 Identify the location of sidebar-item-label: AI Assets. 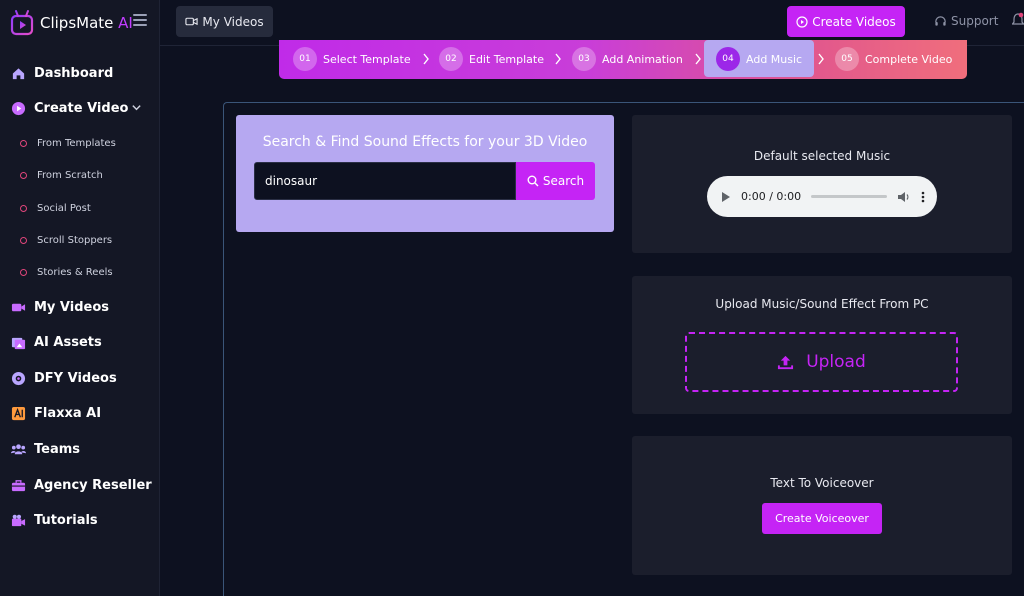
(68, 342).